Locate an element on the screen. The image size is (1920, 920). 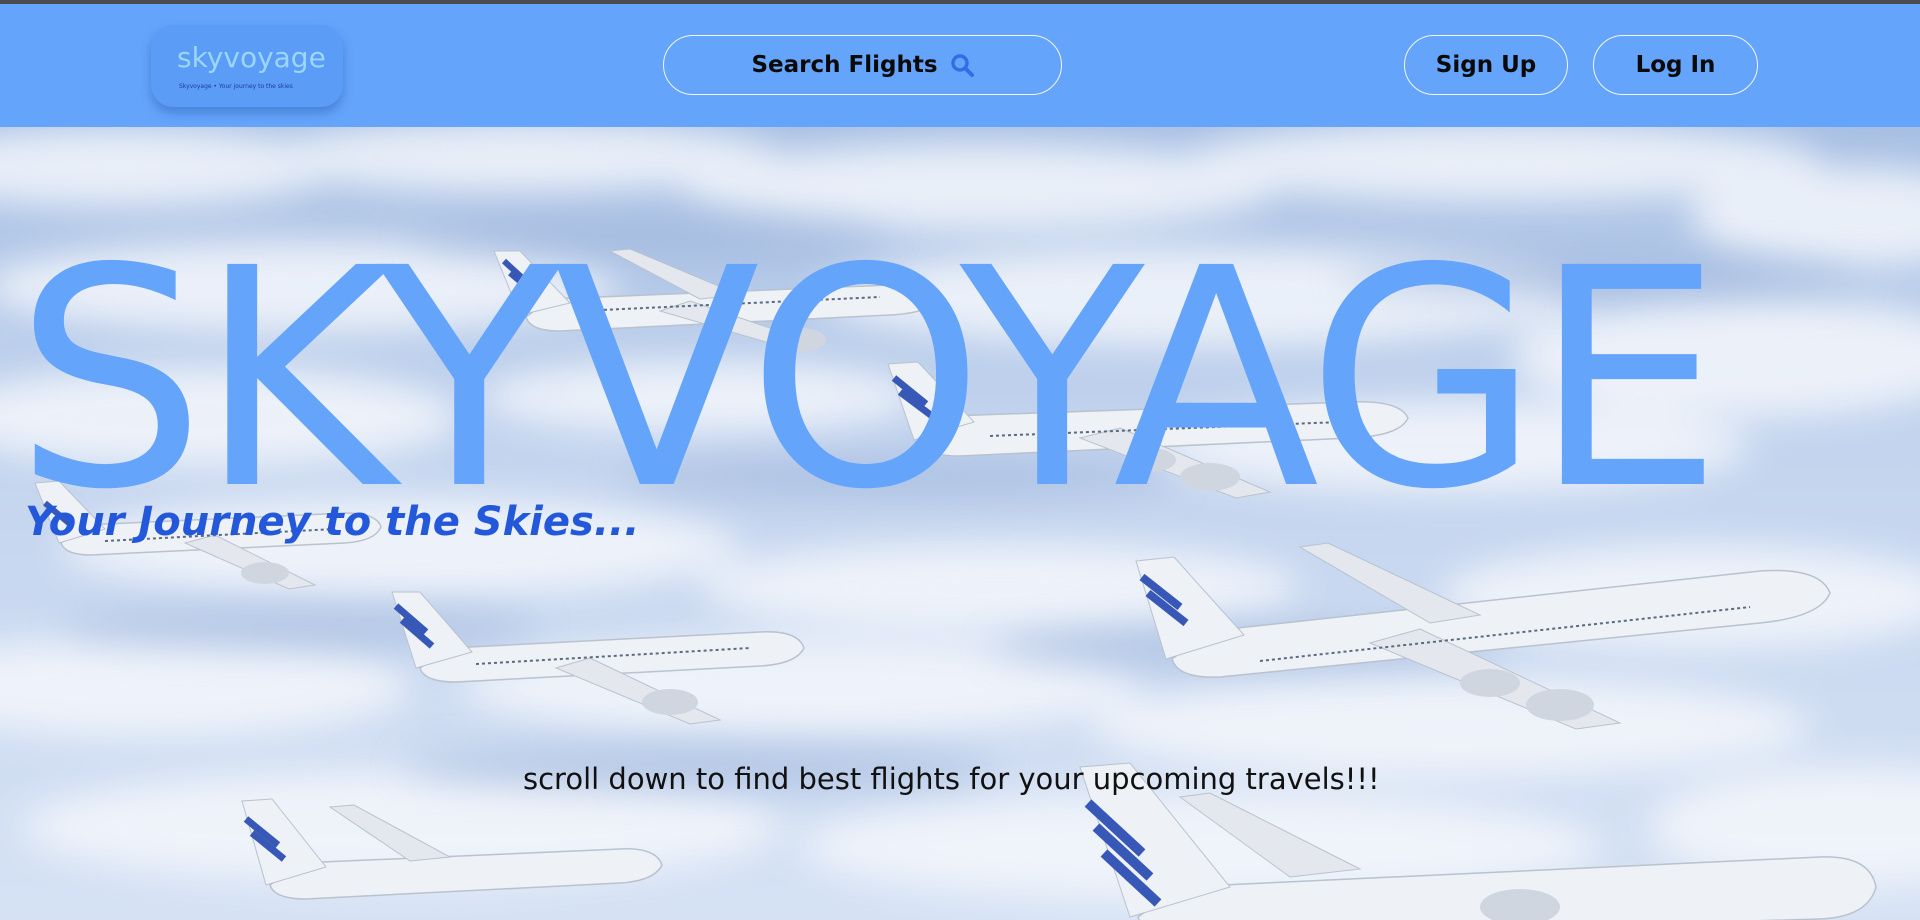
search-icon is located at coordinates (962, 65).